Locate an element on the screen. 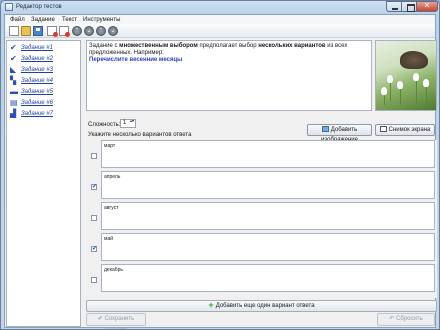 Image resolution: width=440 pixels, height=330 pixels. menu-task: Задание is located at coordinates (43, 20).